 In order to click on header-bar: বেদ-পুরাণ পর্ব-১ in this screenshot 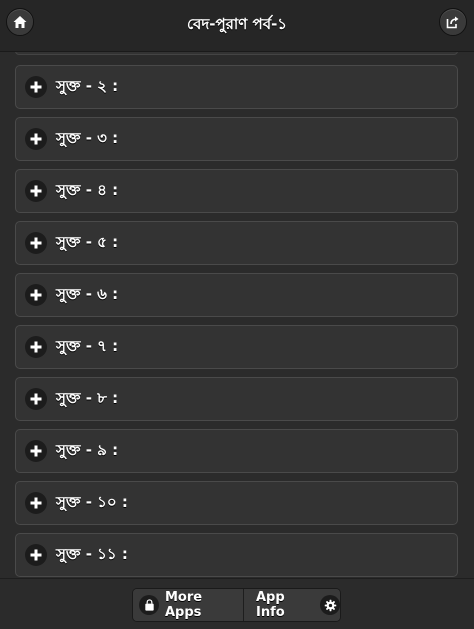, I will do `click(237, 26)`.